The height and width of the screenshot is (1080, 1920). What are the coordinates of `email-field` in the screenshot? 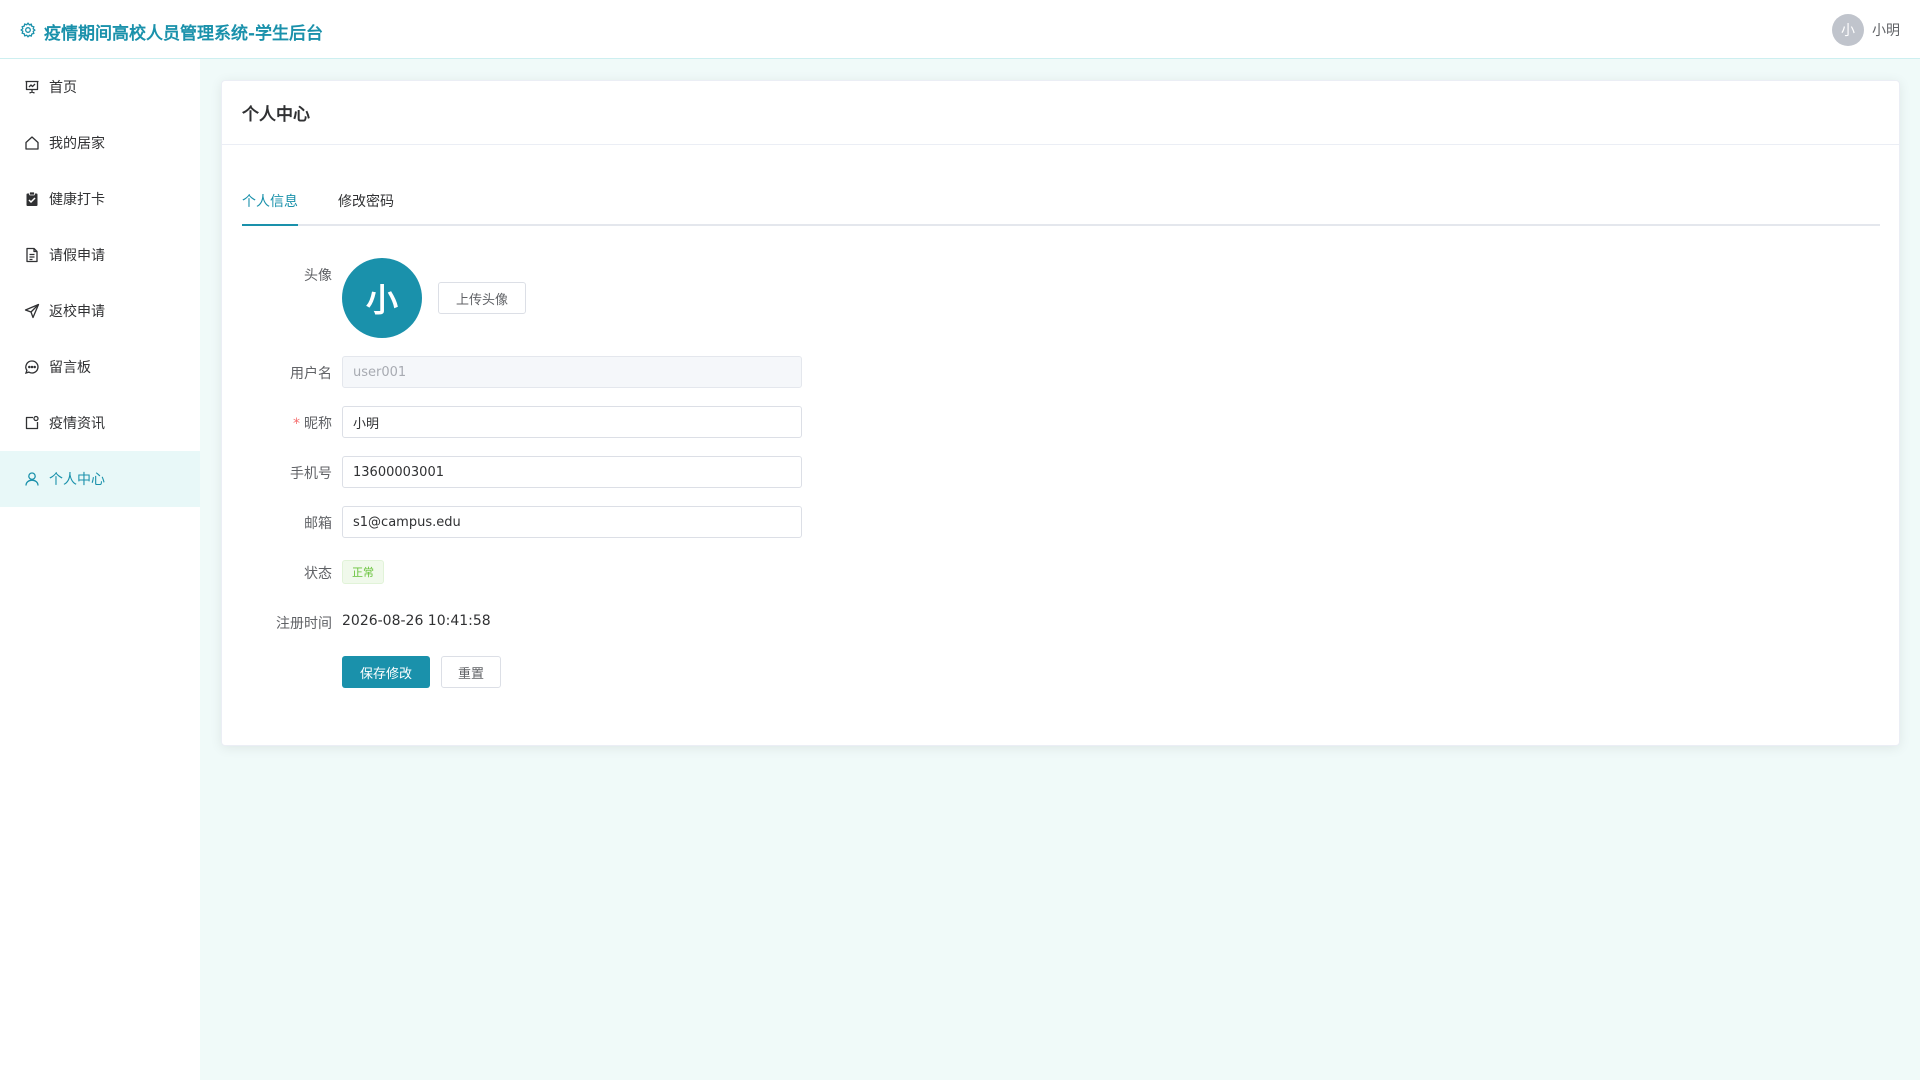 It's located at (572, 522).